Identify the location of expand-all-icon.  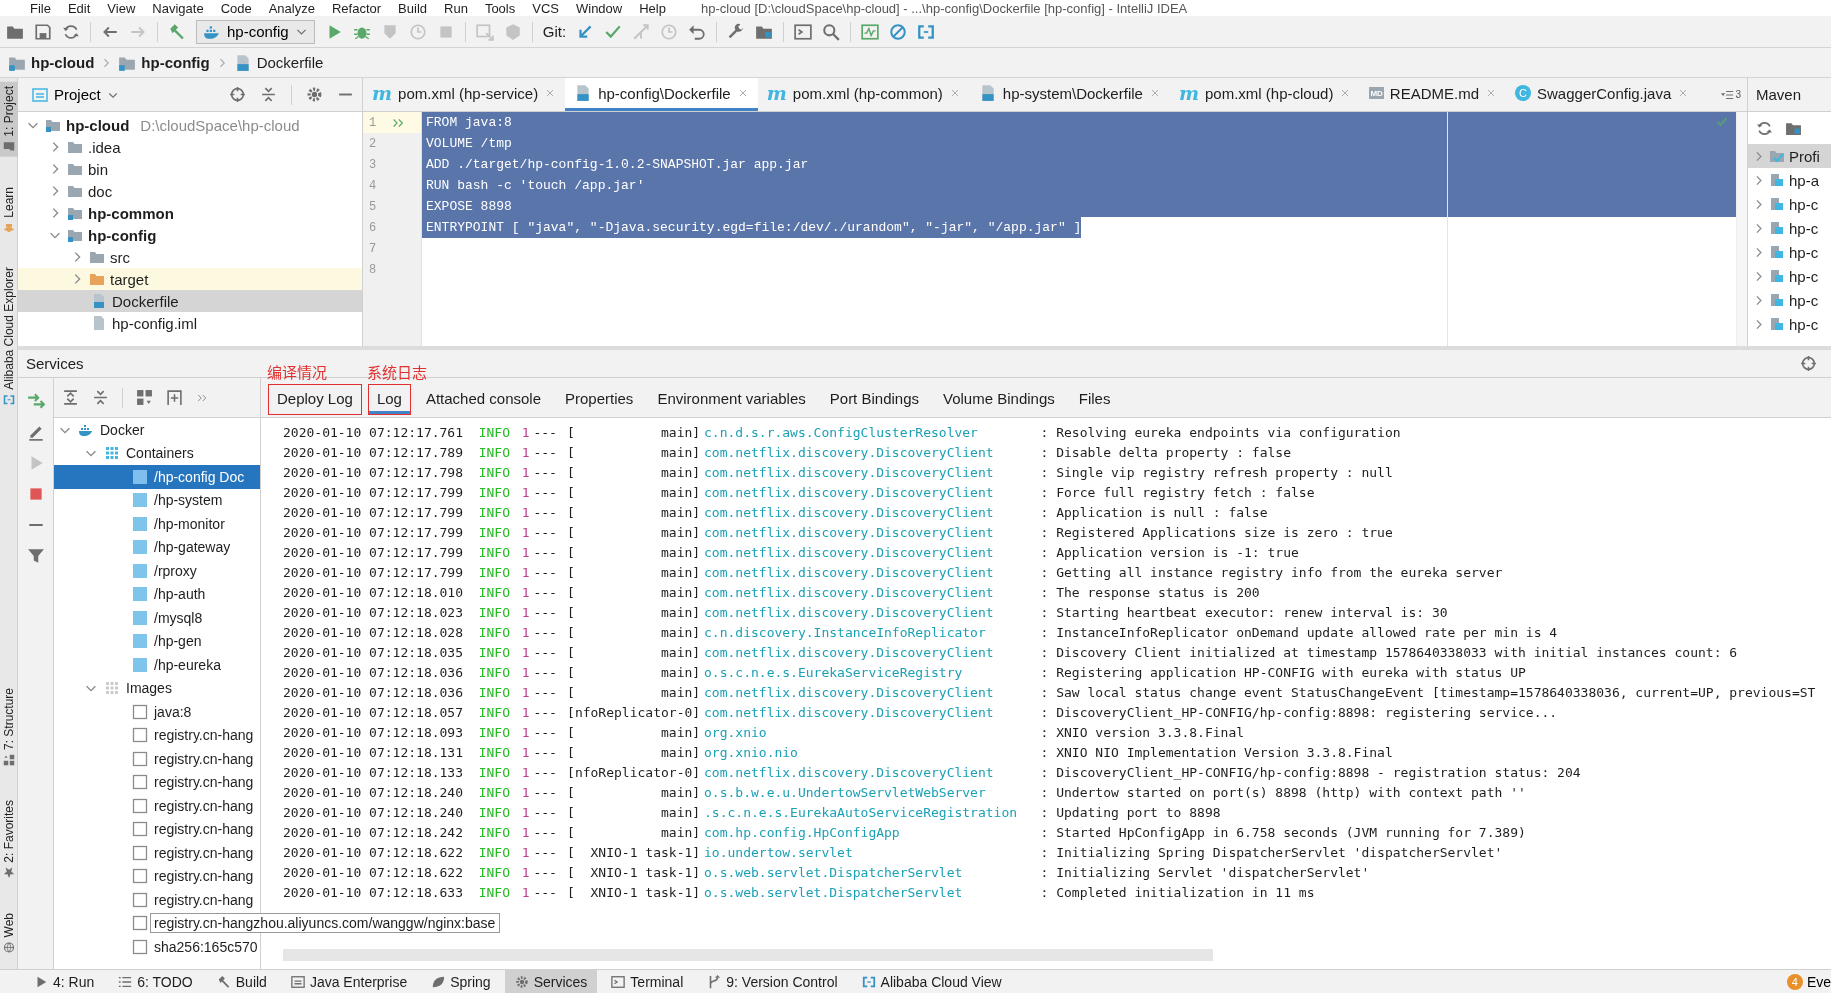
(70, 397).